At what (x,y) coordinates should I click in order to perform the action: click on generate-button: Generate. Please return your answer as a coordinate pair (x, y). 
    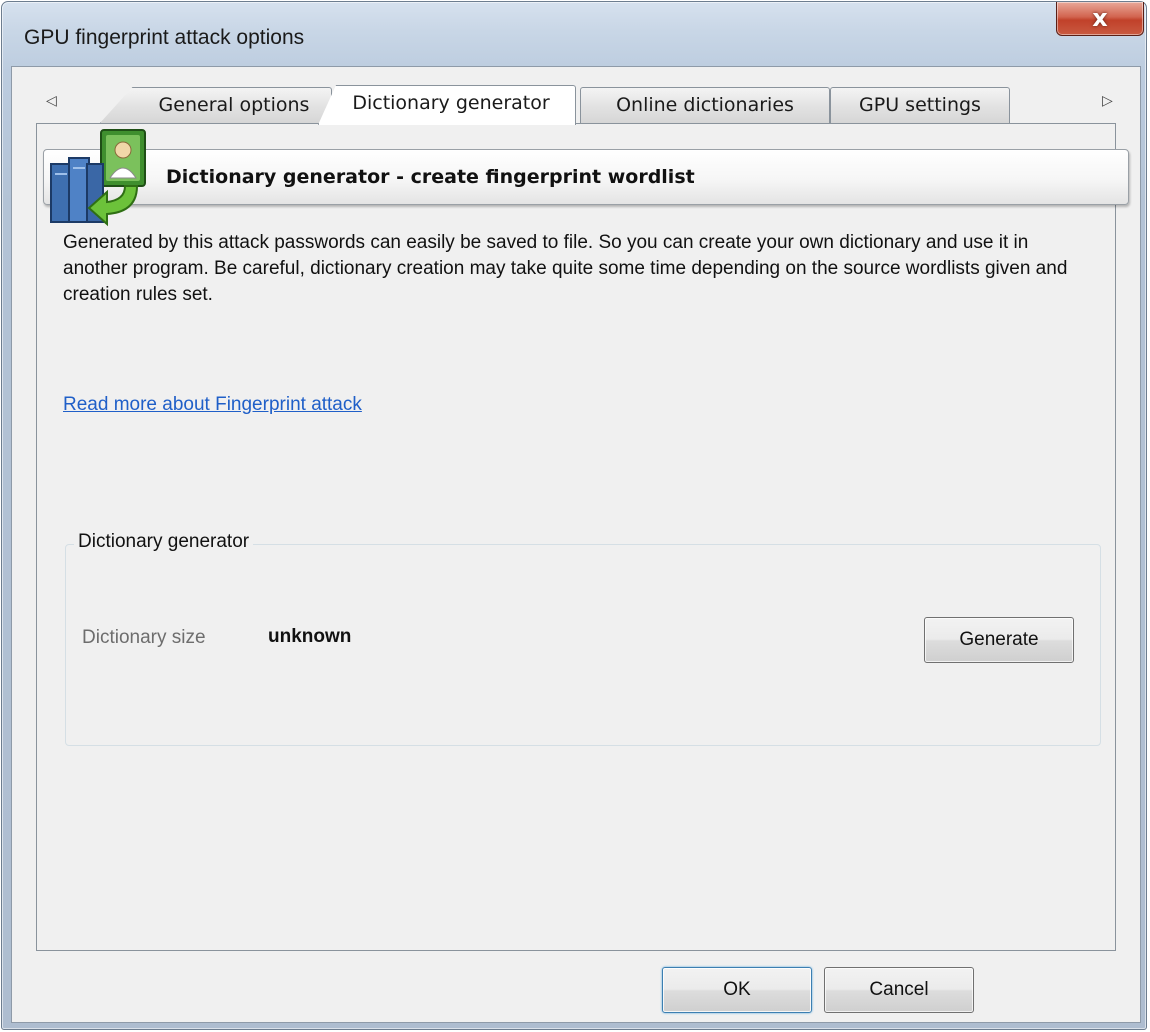
    Looking at the image, I should click on (999, 640).